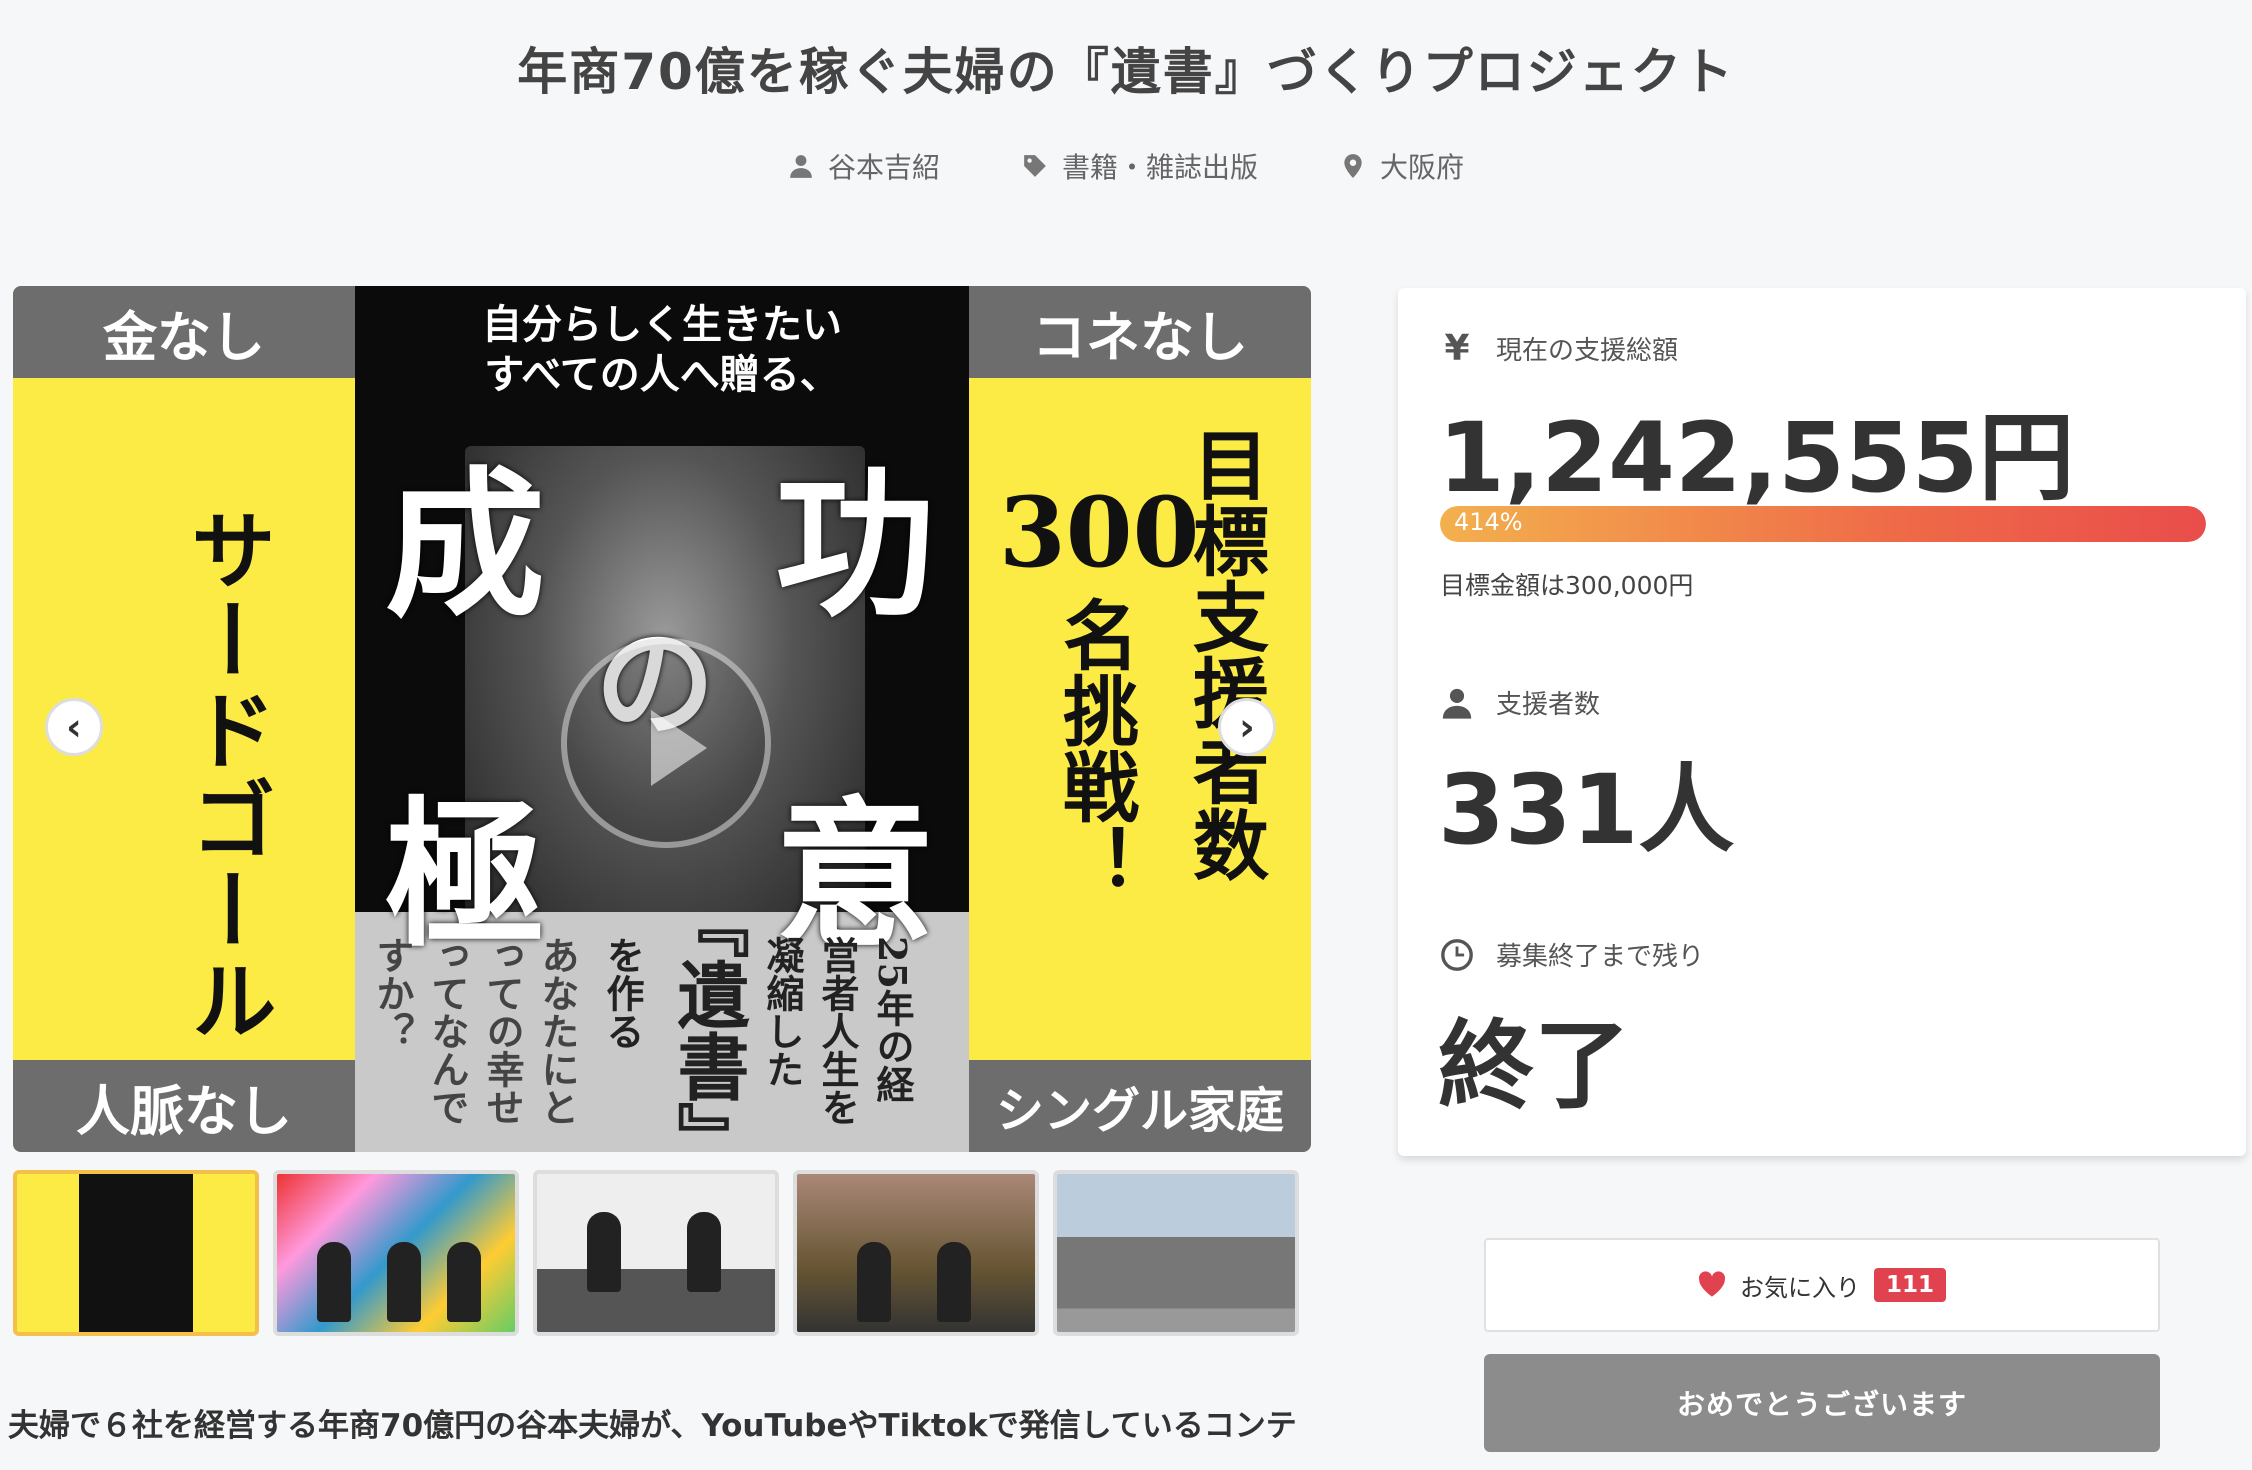 The image size is (2252, 1470). What do you see at coordinates (1140, 332) in the screenshot?
I see `top-right-label: コネなし` at bounding box center [1140, 332].